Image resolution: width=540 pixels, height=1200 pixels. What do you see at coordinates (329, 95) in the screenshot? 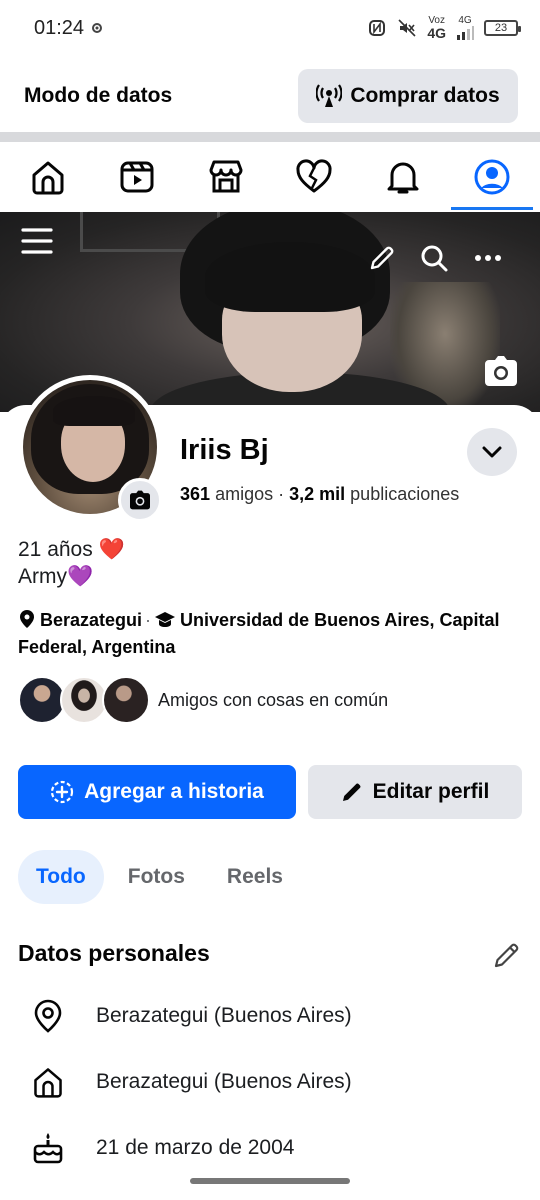
I see `broadcast-icon` at bounding box center [329, 95].